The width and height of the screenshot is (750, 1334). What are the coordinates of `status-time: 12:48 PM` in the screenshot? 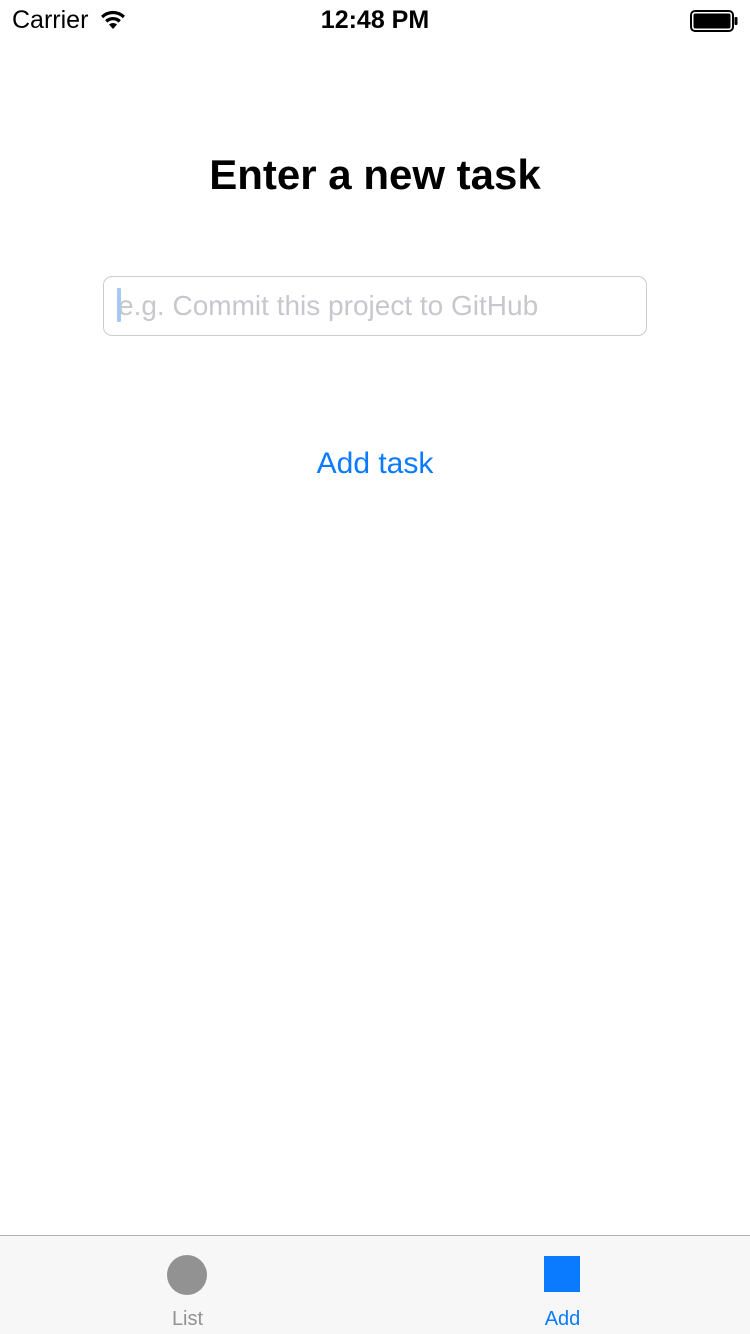 It's located at (375, 20).